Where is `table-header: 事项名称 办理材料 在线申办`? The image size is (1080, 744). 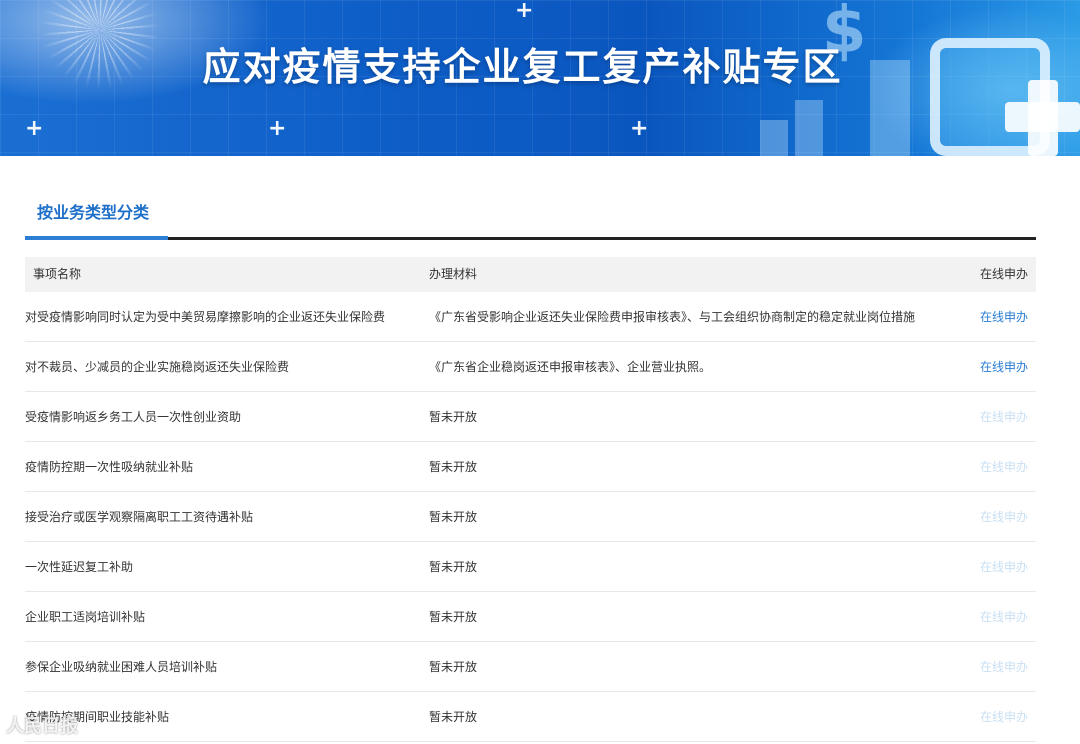
table-header: 事项名称 办理材料 在线申办 is located at coordinates (530, 274).